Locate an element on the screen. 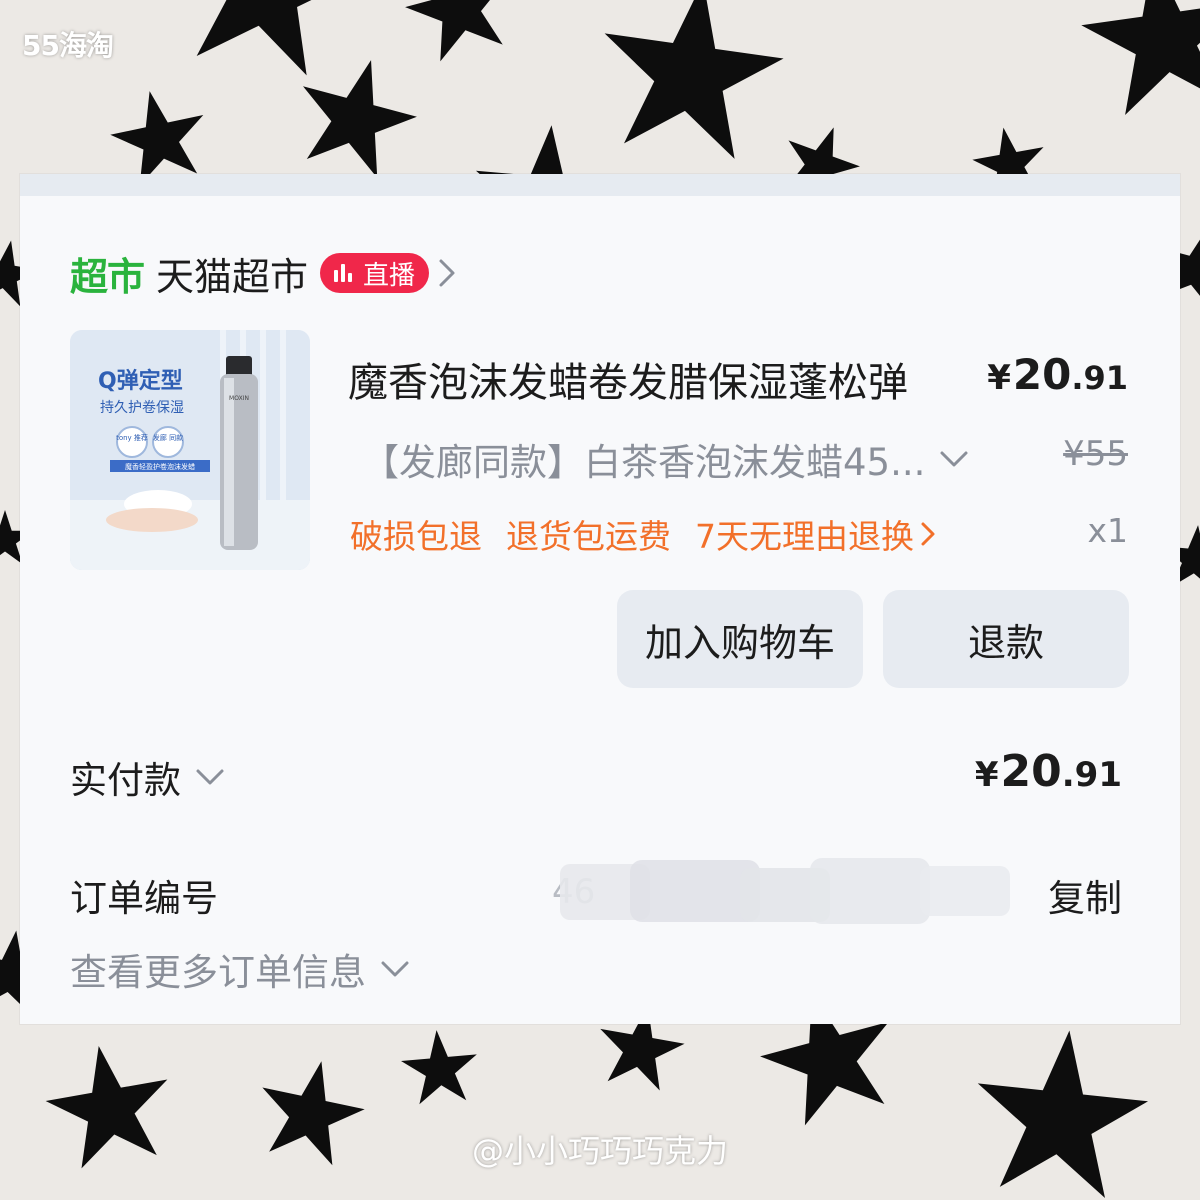 Image resolution: width=1200 pixels, height=1200 pixels. product-image-subline: 持久护卷保湿 is located at coordinates (142, 408).